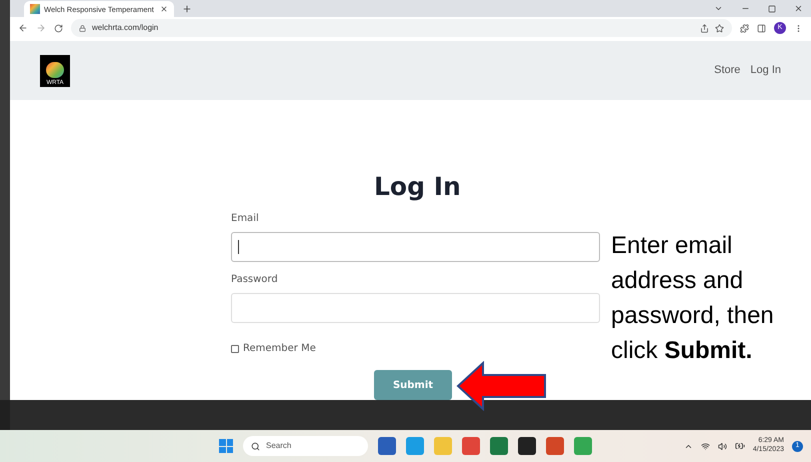 The image size is (811, 462). Describe the element at coordinates (226, 446) in the screenshot. I see `windows-start-icon` at that location.